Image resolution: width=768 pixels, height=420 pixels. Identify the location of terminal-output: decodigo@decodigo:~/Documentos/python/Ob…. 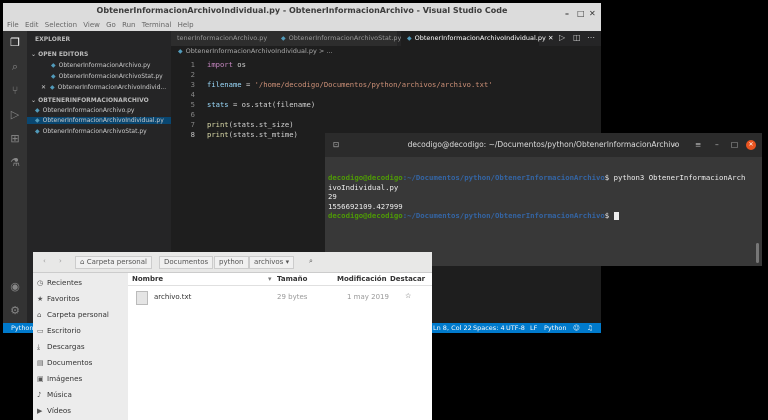
(544, 197).